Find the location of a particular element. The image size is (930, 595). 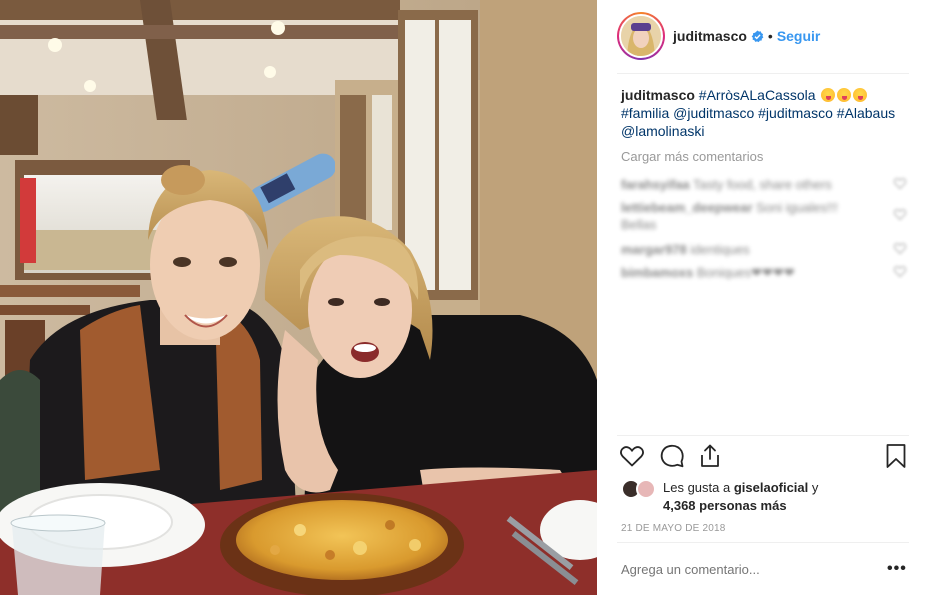

comment-username: farahsyifaa is located at coordinates (655, 184).